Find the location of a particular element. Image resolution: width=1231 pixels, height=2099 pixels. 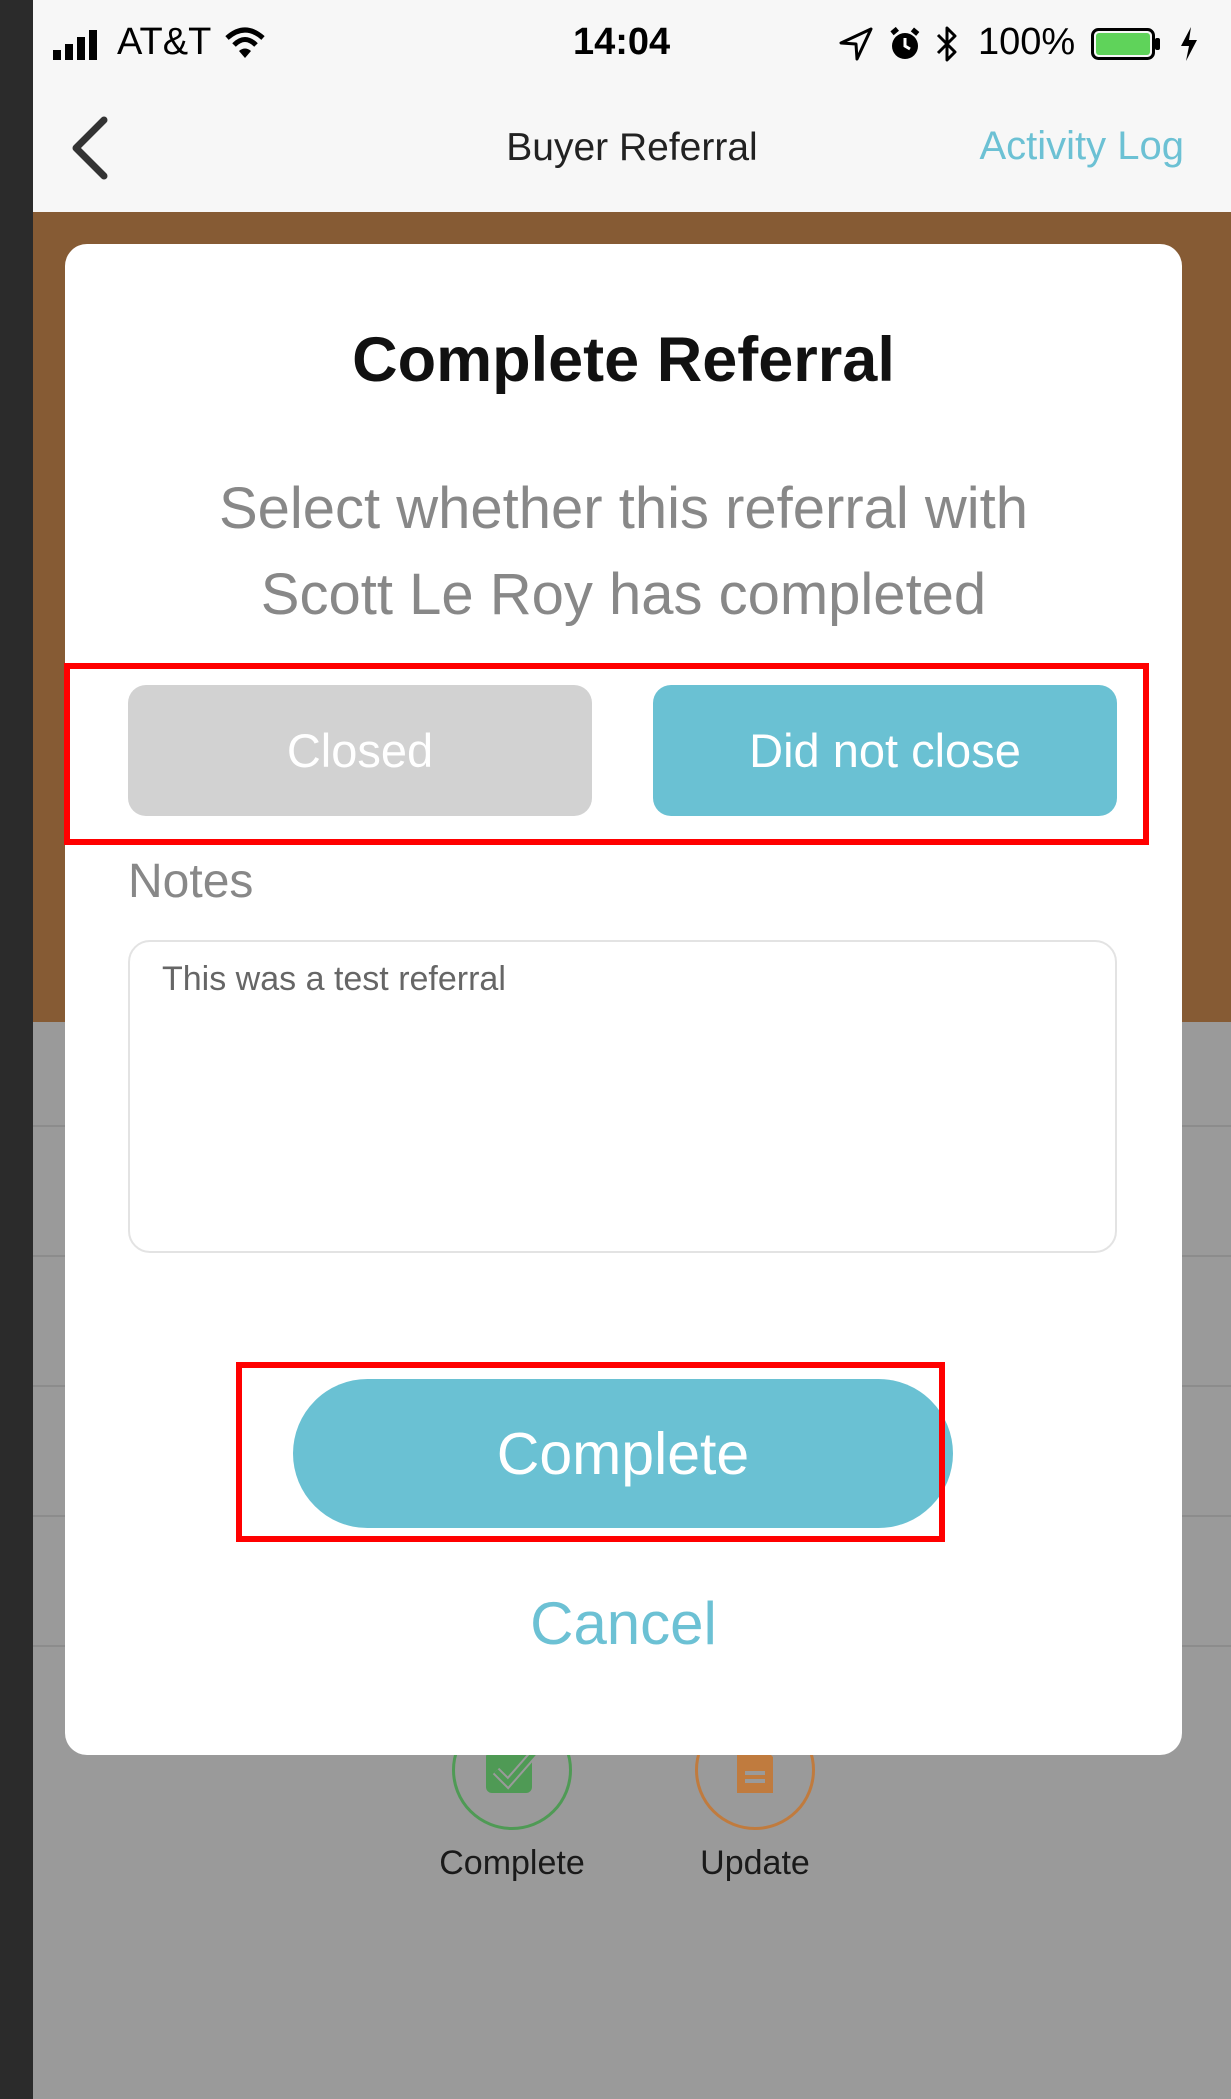

alarm-icon is located at coordinates (905, 43).